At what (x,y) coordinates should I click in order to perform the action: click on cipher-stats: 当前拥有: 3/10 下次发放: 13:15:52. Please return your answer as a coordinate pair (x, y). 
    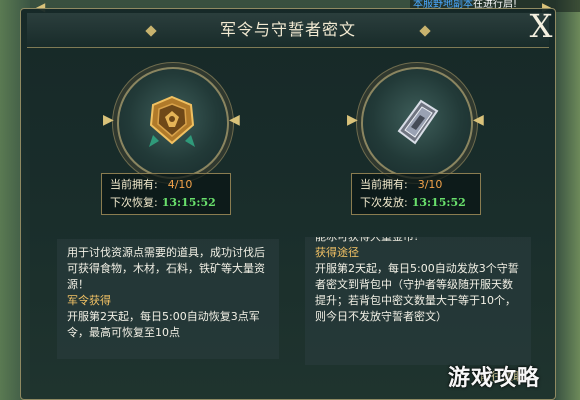
    Looking at the image, I should click on (416, 194).